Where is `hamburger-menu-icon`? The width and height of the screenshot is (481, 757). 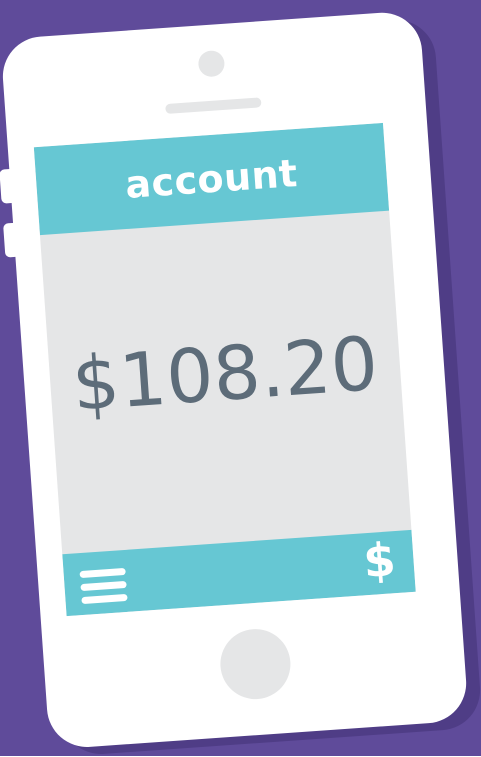
hamburger-menu-icon is located at coordinates (103, 586).